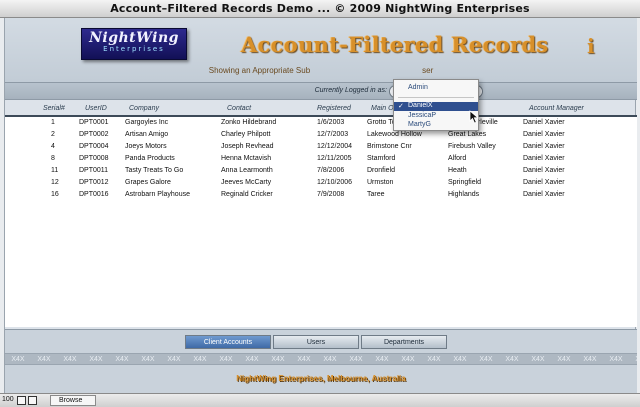  What do you see at coordinates (436, 116) in the screenshot?
I see `dropdown-item-jessicap: JessicaP` at bounding box center [436, 116].